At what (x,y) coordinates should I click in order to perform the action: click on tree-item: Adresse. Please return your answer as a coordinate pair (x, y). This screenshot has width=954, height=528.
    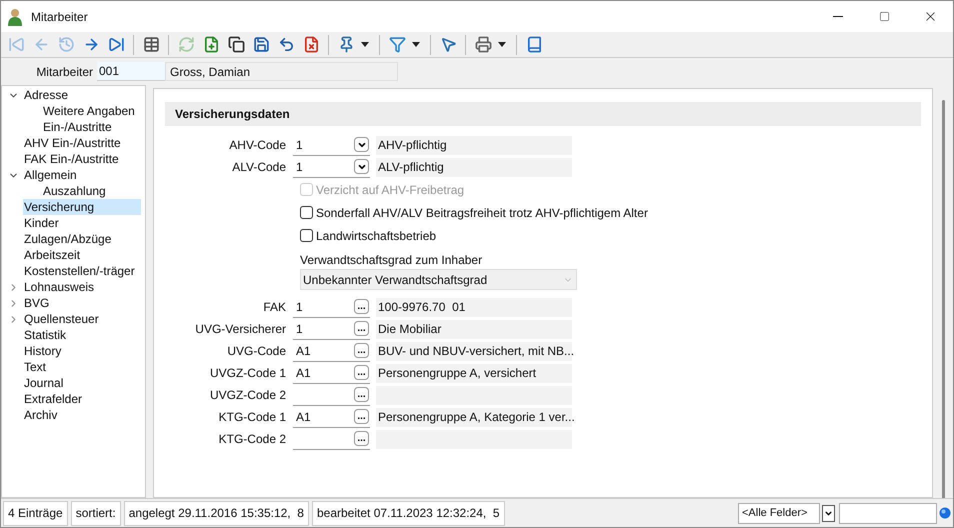
    Looking at the image, I should click on (45, 95).